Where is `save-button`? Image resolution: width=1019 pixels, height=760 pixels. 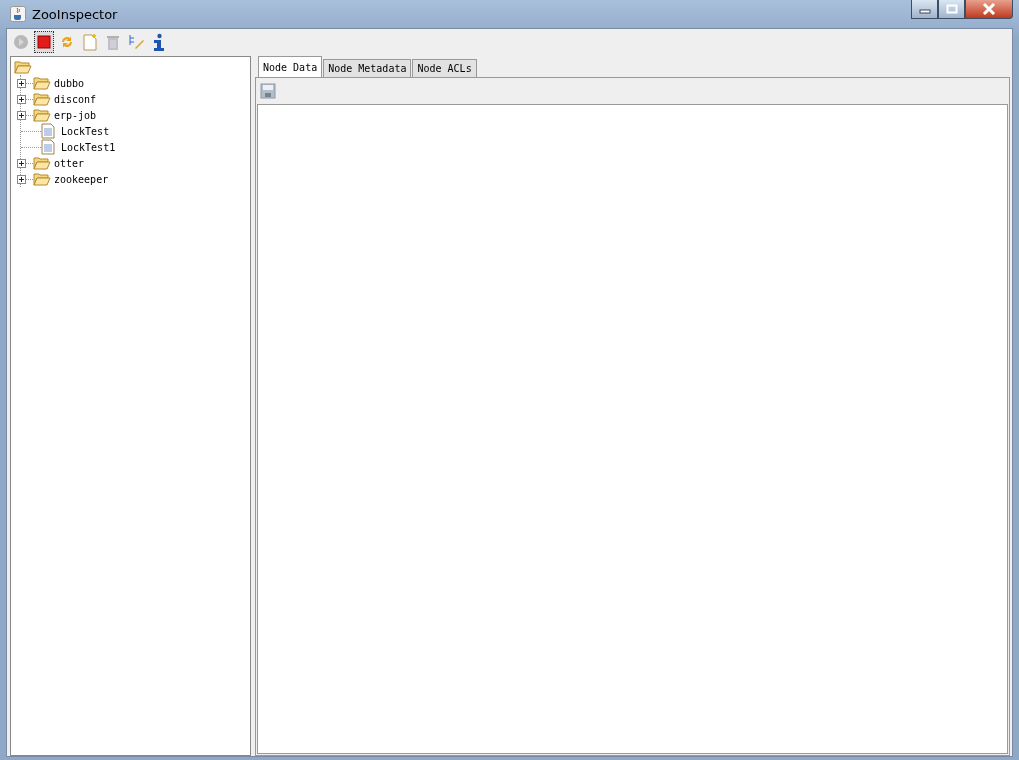 save-button is located at coordinates (268, 91).